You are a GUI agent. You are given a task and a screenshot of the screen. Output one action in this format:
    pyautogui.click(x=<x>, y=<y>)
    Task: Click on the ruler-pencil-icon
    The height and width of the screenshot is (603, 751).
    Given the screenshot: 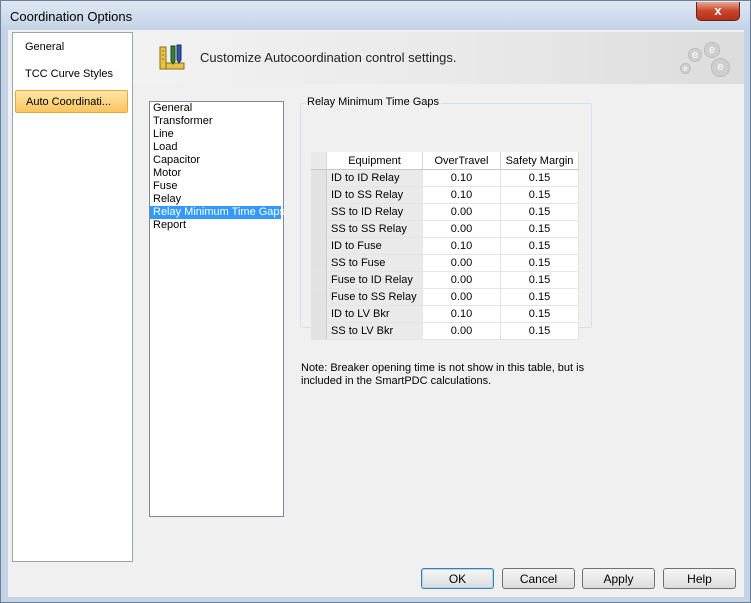 What is the action you would take?
    pyautogui.click(x=172, y=57)
    